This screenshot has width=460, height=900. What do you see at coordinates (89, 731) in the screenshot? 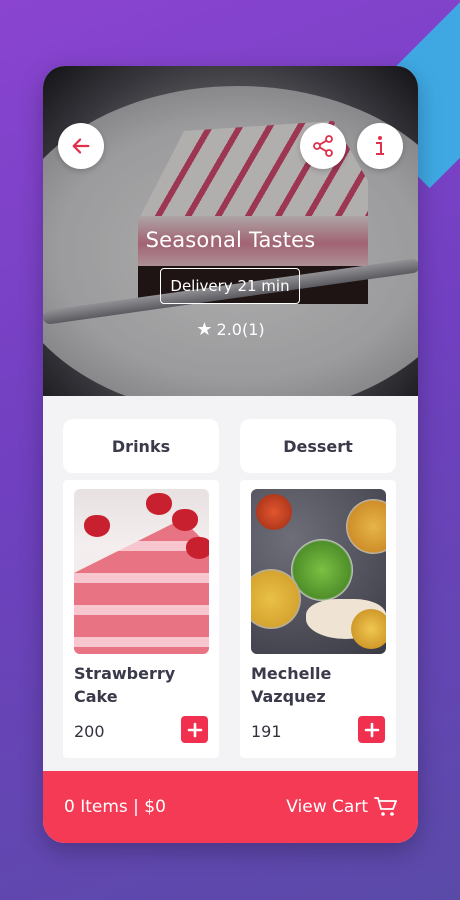
I see `product-price: 200` at bounding box center [89, 731].